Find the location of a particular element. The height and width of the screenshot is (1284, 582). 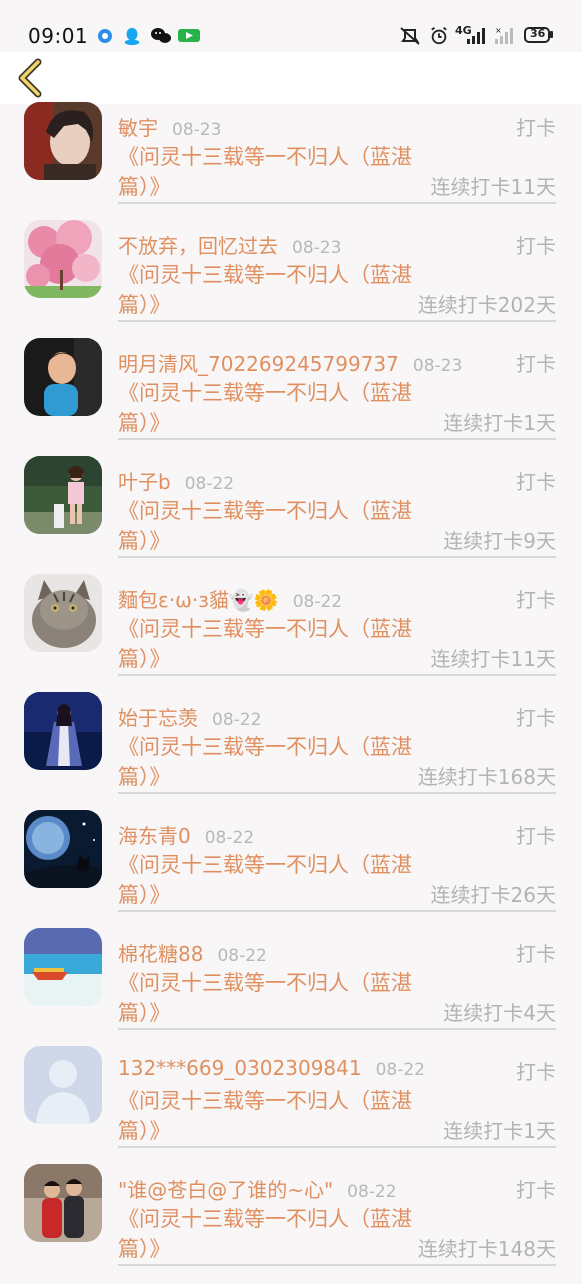

user-name: 叶子b is located at coordinates (144, 482).